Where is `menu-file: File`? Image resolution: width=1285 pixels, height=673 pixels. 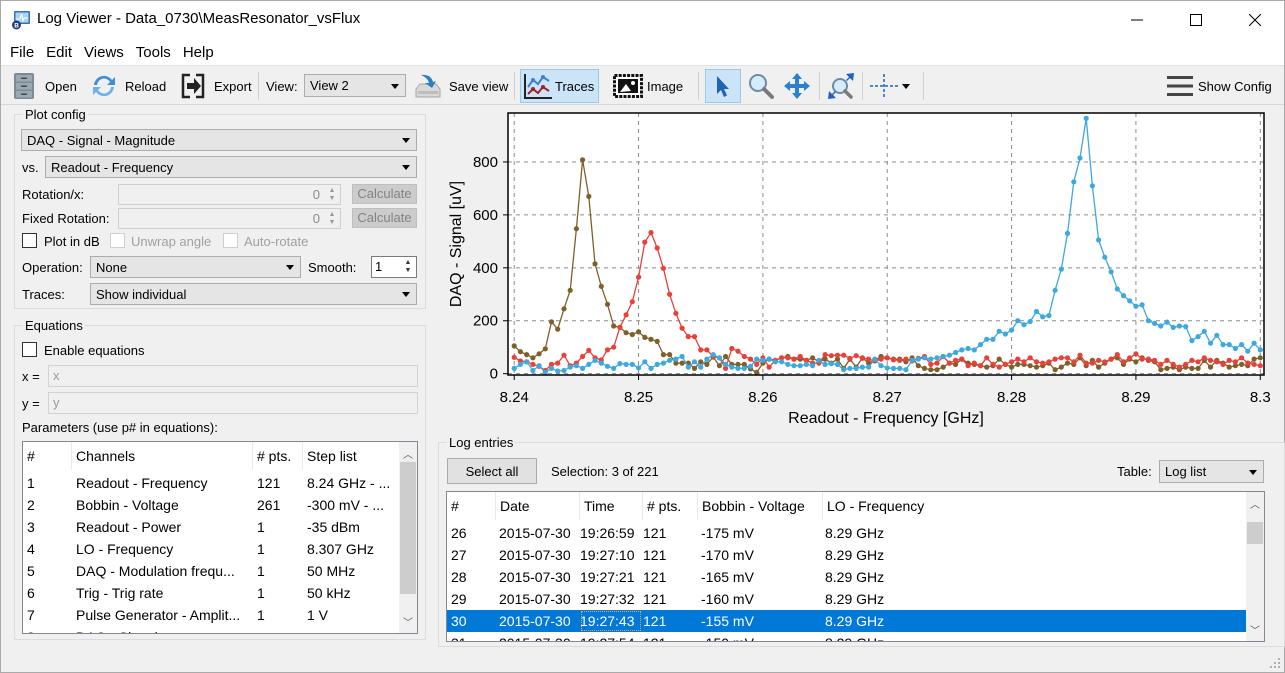 menu-file: File is located at coordinates (22, 52).